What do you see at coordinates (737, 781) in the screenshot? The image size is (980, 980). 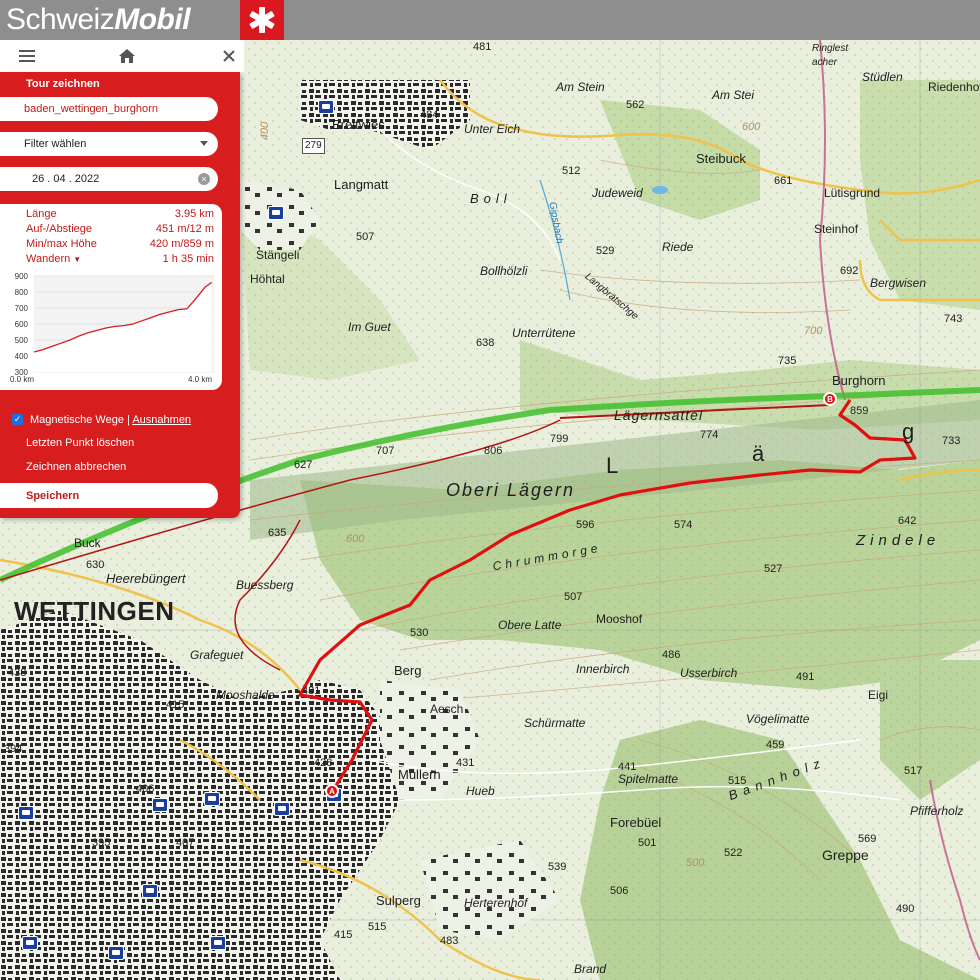 I see `spot-height: 515` at bounding box center [737, 781].